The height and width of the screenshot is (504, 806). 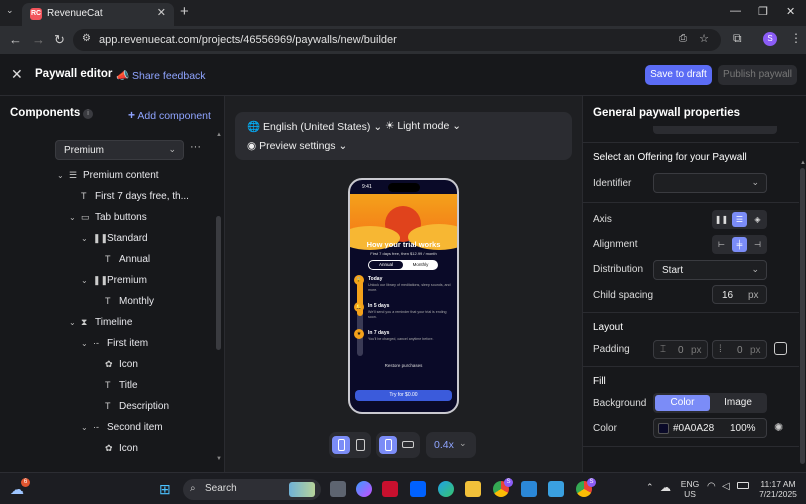 What do you see at coordinates (721, 219) in the screenshot?
I see `axis-horizontal-icon: ❚❚` at bounding box center [721, 219].